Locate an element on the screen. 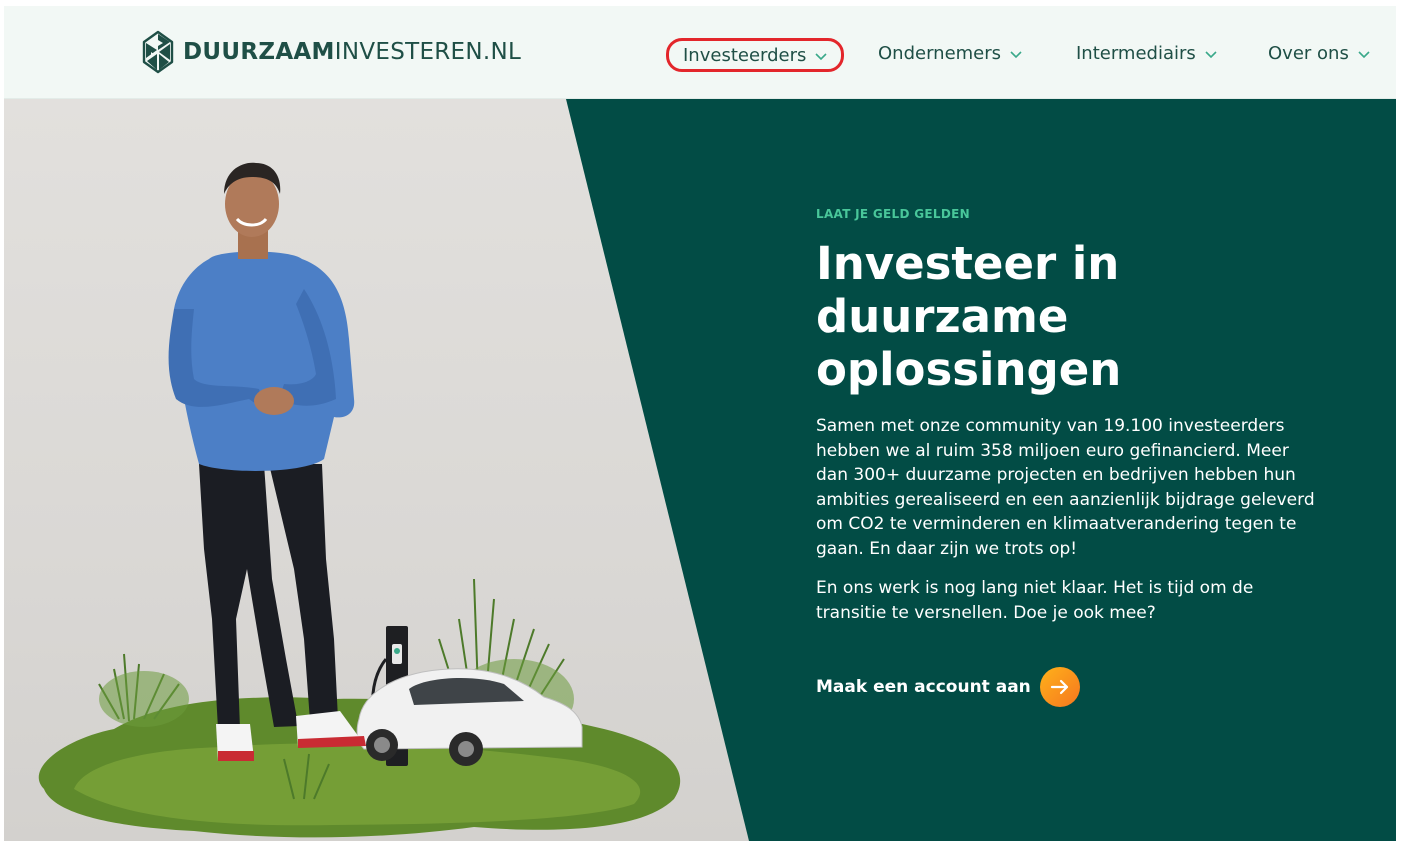  nav-item-ondernemers: Ondernemers is located at coordinates (950, 53).